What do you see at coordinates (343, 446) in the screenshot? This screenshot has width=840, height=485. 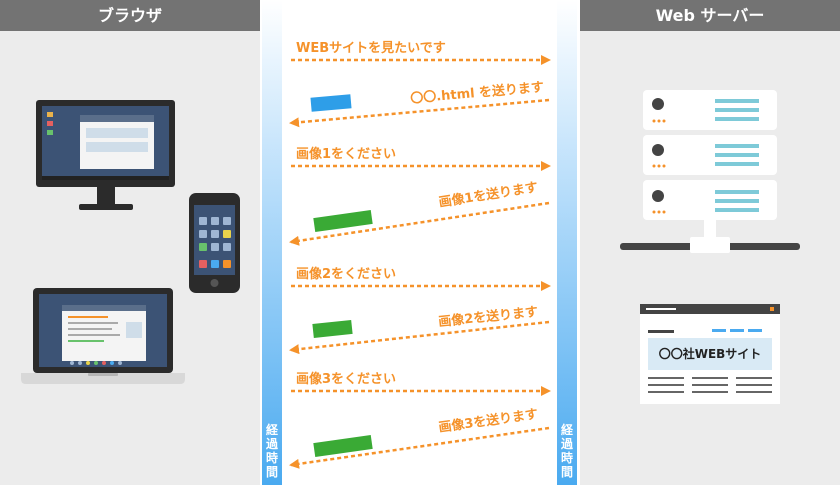 I see `image-3-payload` at bounding box center [343, 446].